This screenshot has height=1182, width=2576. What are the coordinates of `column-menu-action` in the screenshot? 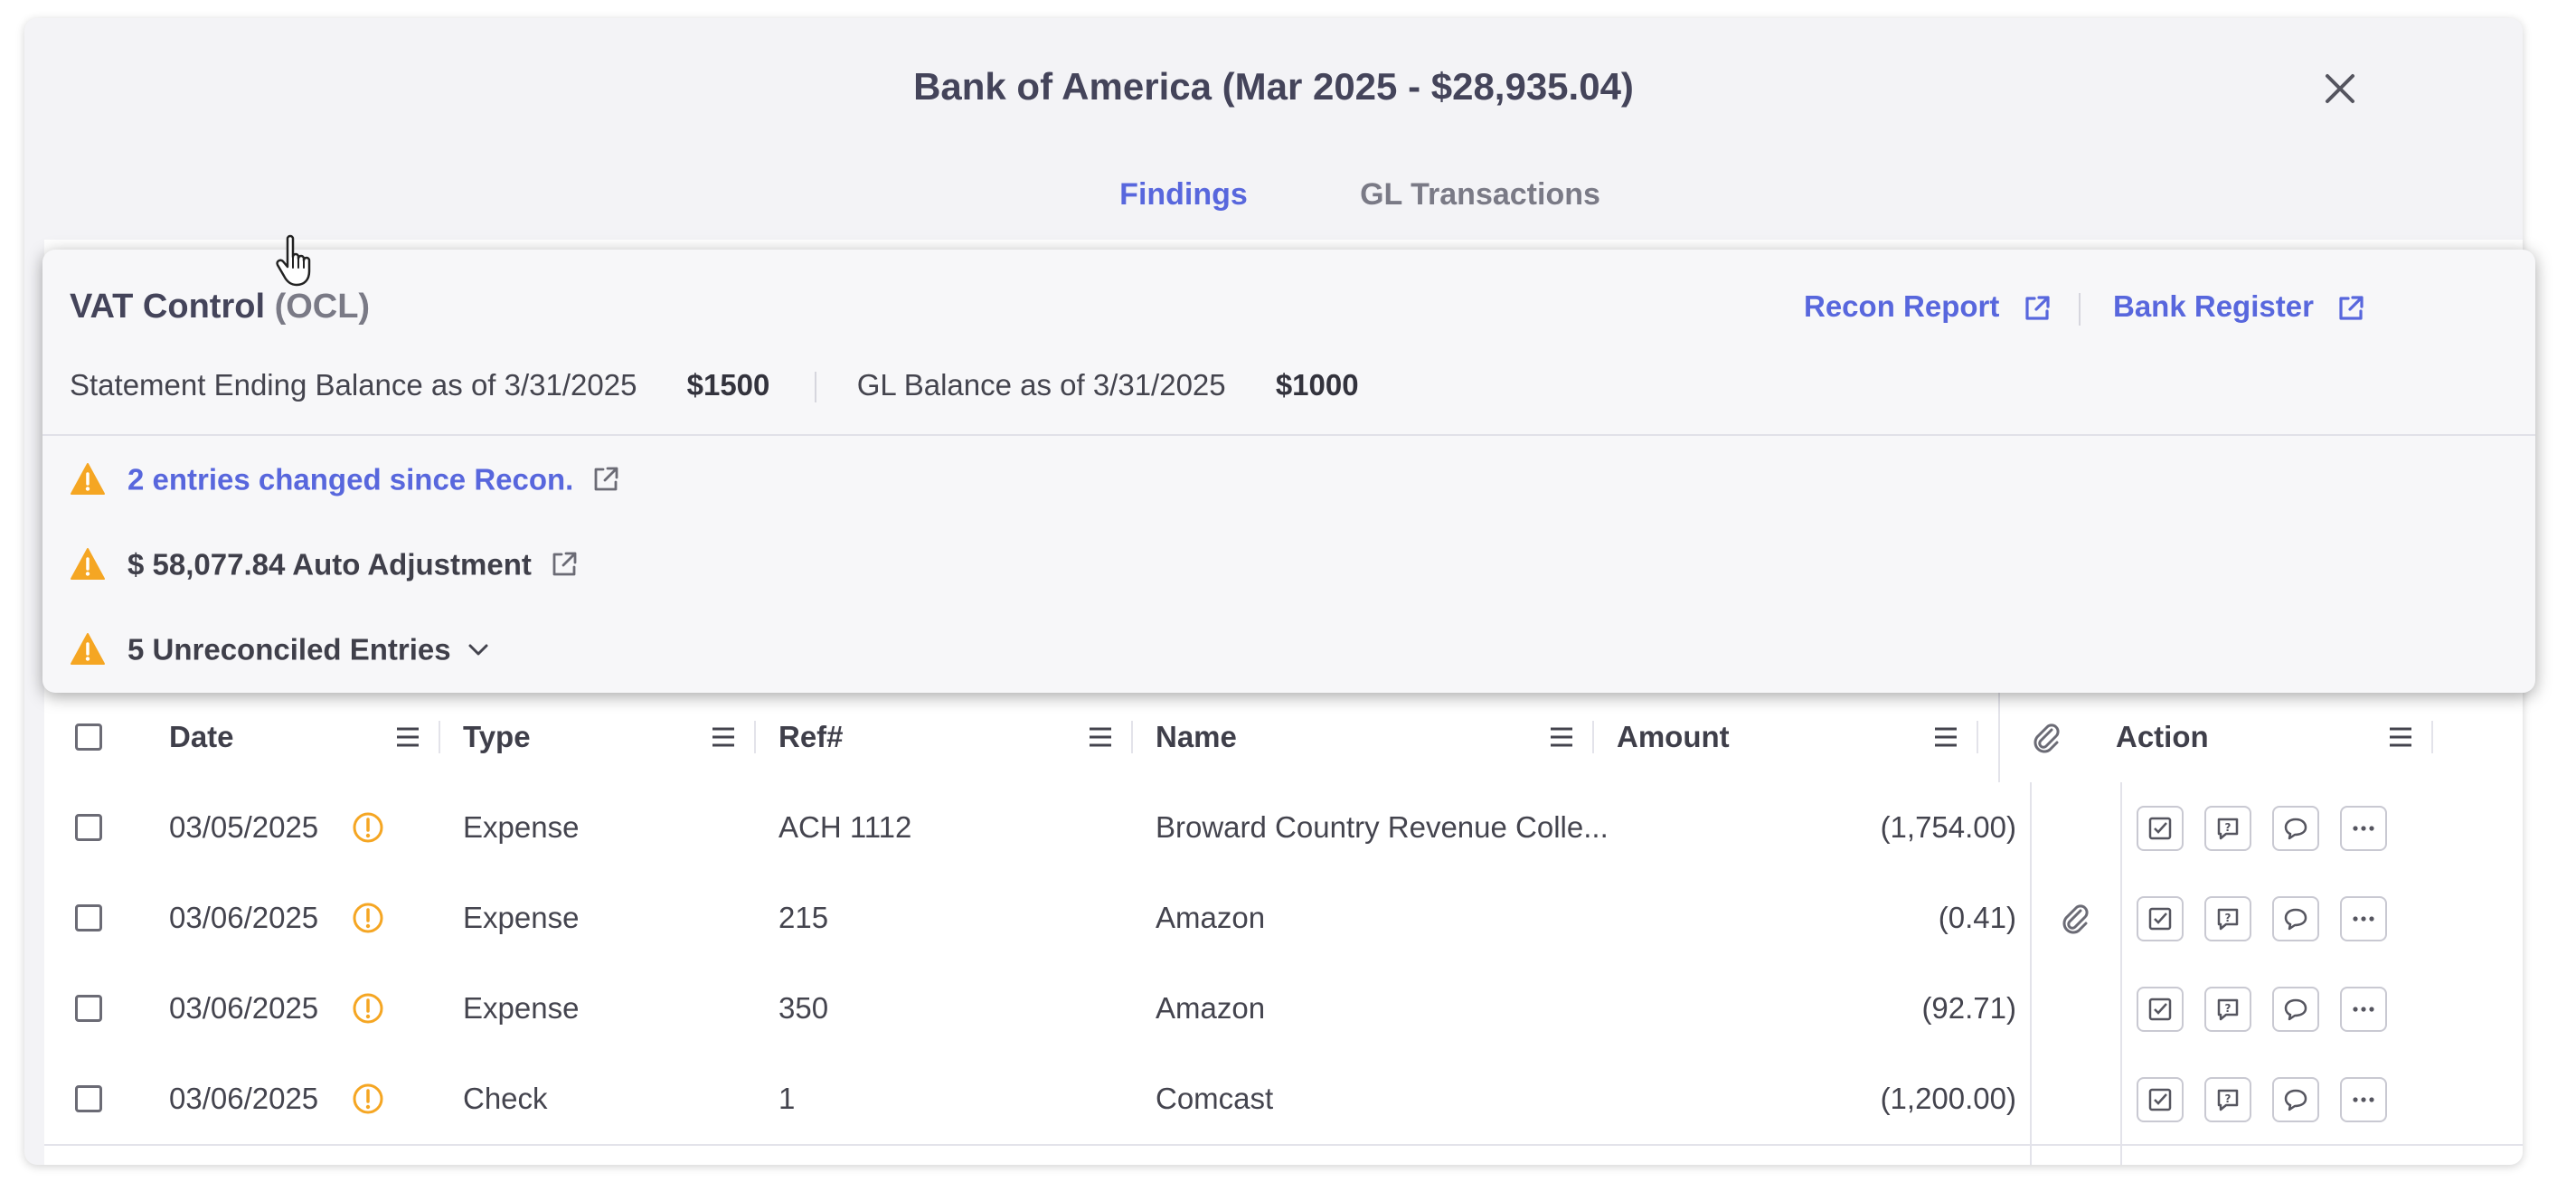 It's located at (2400, 737).